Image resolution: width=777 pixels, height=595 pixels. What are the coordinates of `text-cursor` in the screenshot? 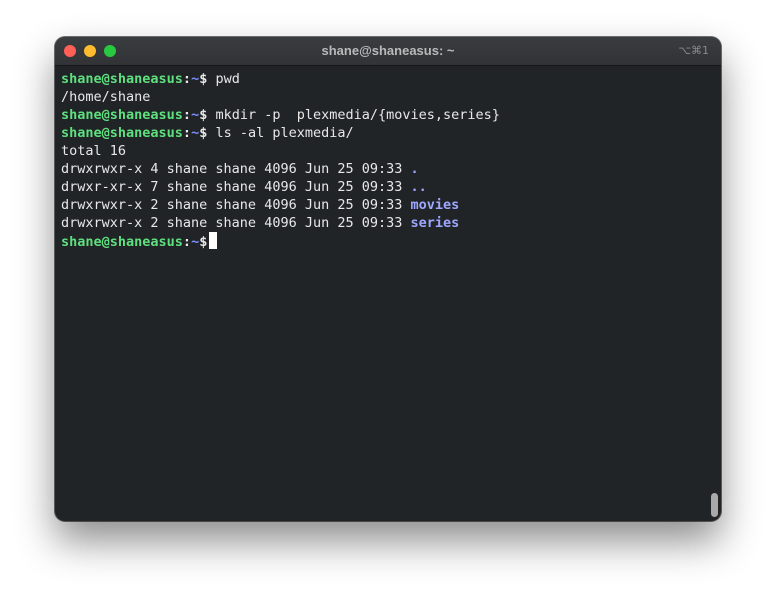 It's located at (213, 240).